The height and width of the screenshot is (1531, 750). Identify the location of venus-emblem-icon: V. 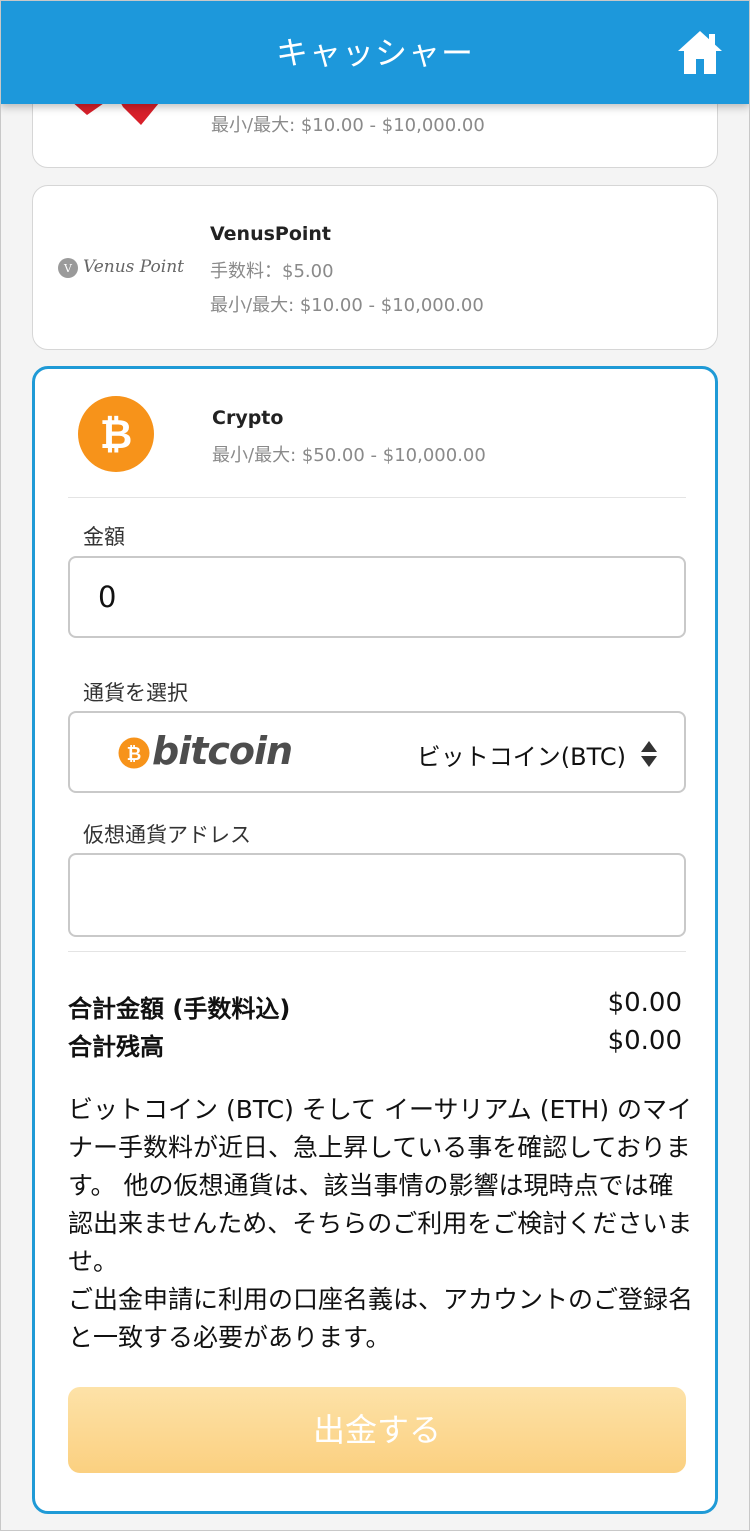
(68, 268).